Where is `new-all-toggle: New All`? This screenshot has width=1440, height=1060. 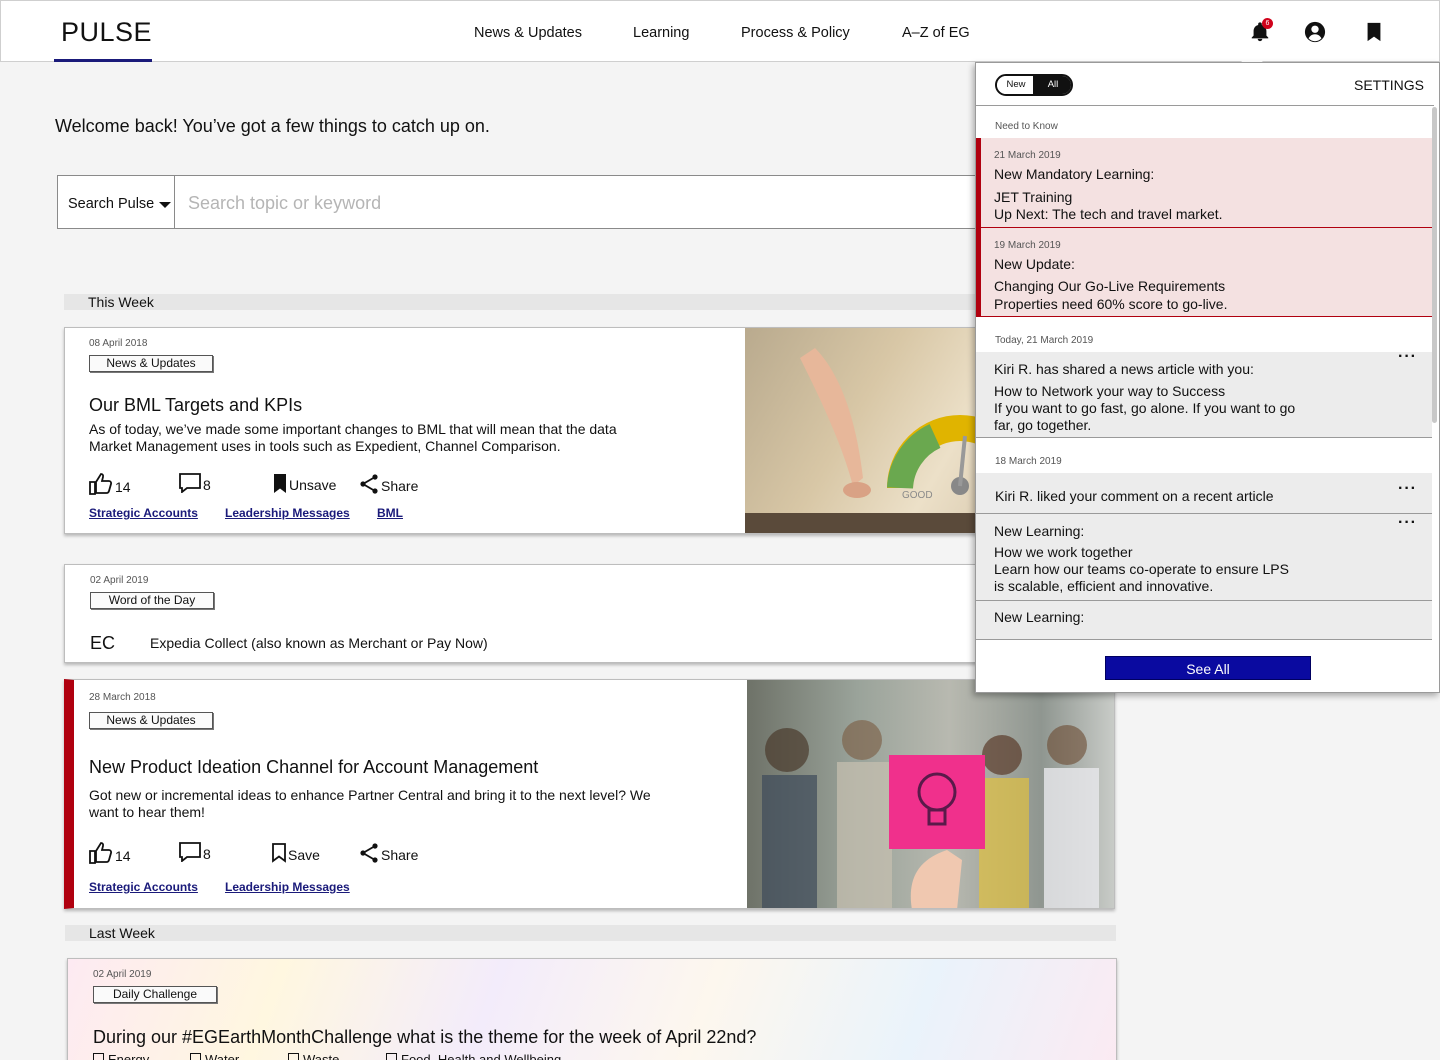 new-all-toggle: New All is located at coordinates (1034, 85).